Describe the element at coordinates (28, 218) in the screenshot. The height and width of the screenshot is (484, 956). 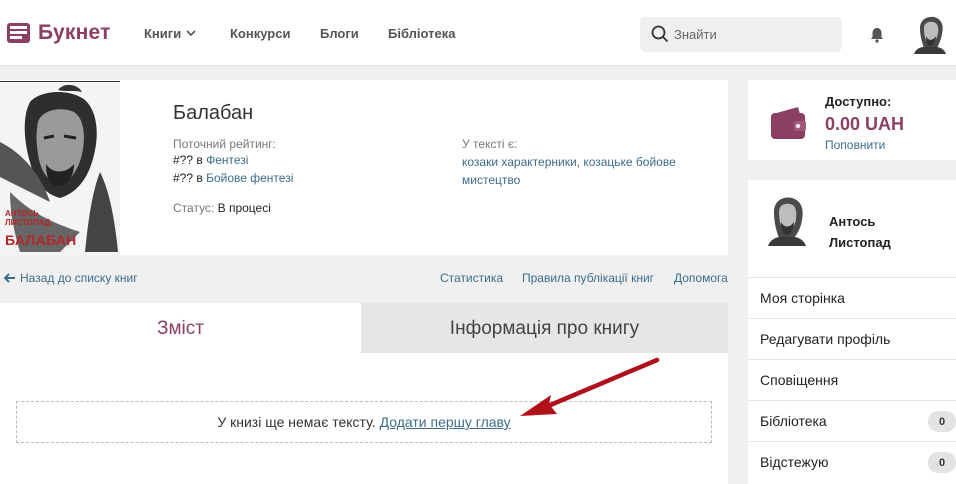
I see `cover-author-text: АНТОСЬ ЛИСТОПАД` at that location.